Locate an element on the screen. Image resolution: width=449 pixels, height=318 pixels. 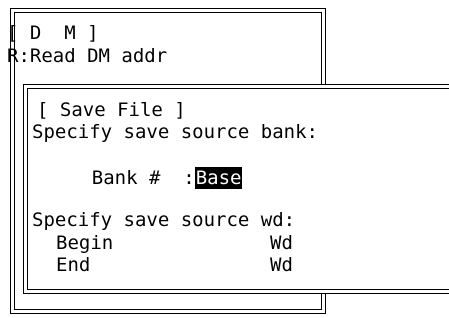
bank-row: Bank # :Base is located at coordinates (144, 178).